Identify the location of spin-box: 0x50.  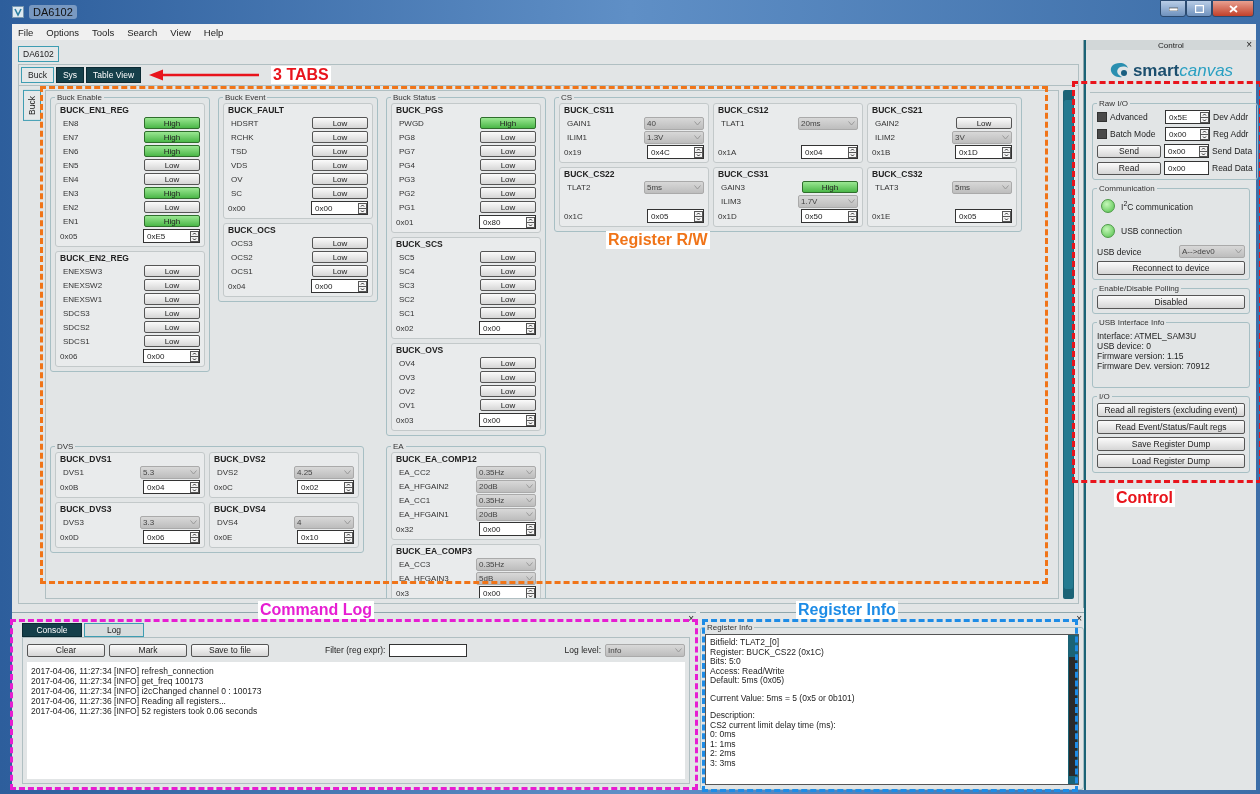
(829, 216).